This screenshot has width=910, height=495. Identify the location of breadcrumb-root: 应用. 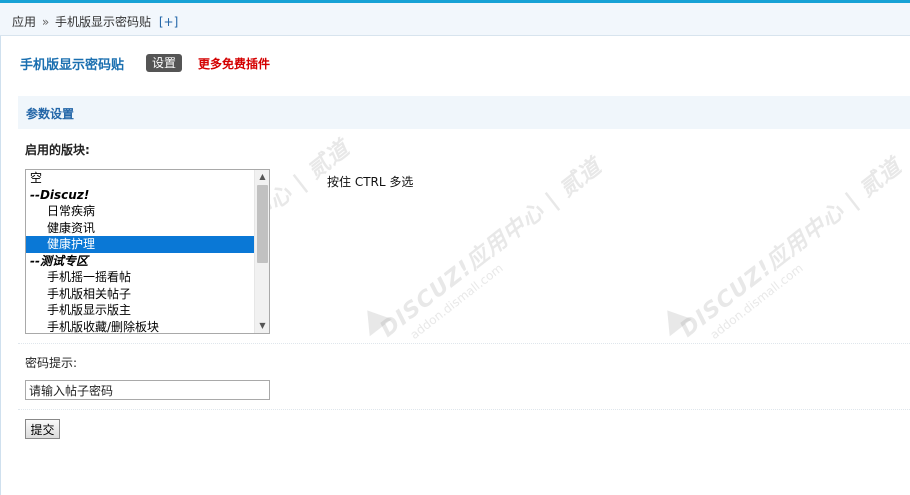
(24, 22).